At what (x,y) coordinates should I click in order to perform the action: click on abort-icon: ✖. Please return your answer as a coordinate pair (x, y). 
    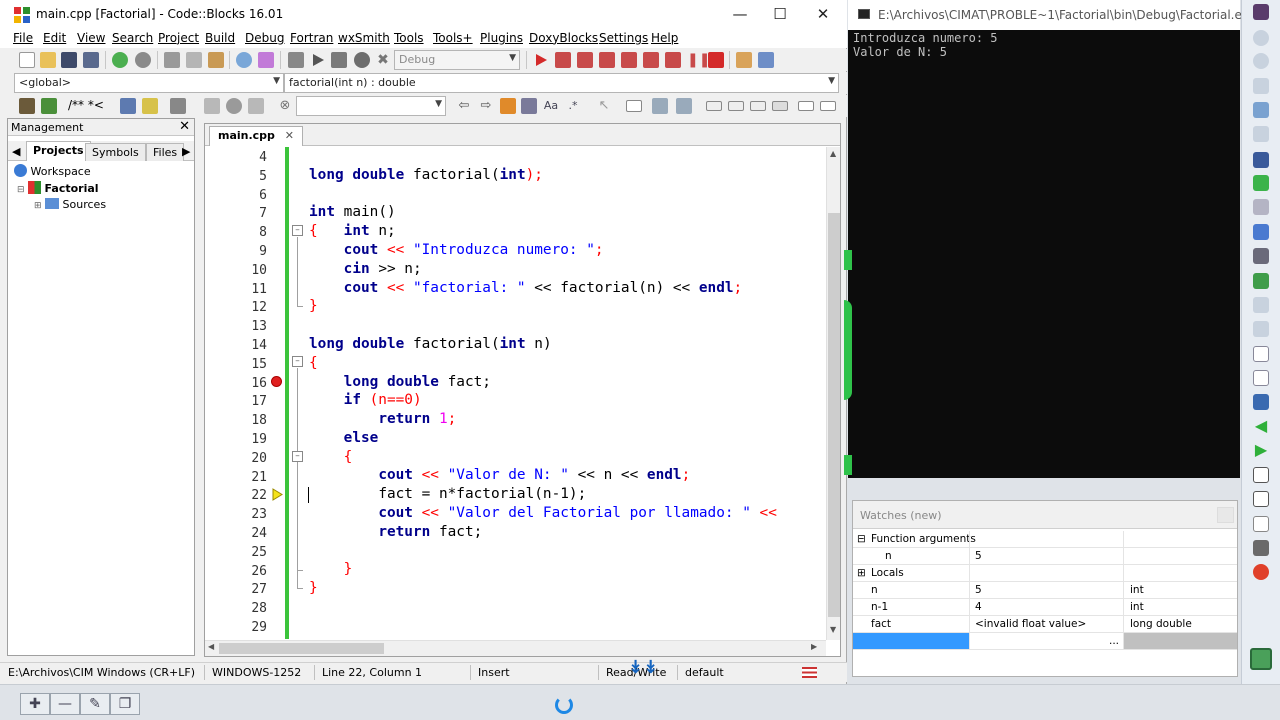
    Looking at the image, I should click on (383, 60).